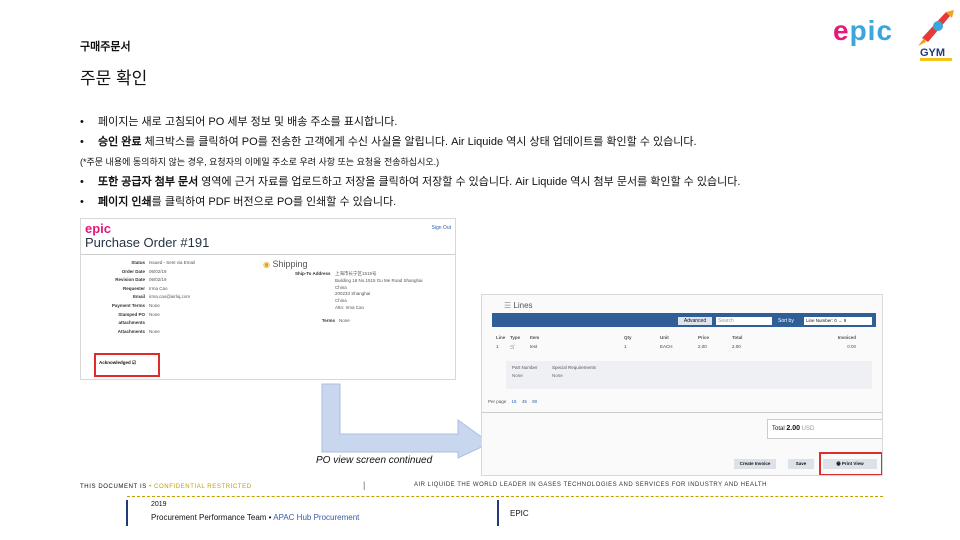 The image size is (960, 540). I want to click on total-box: Total 2.00 USD, so click(824, 429).